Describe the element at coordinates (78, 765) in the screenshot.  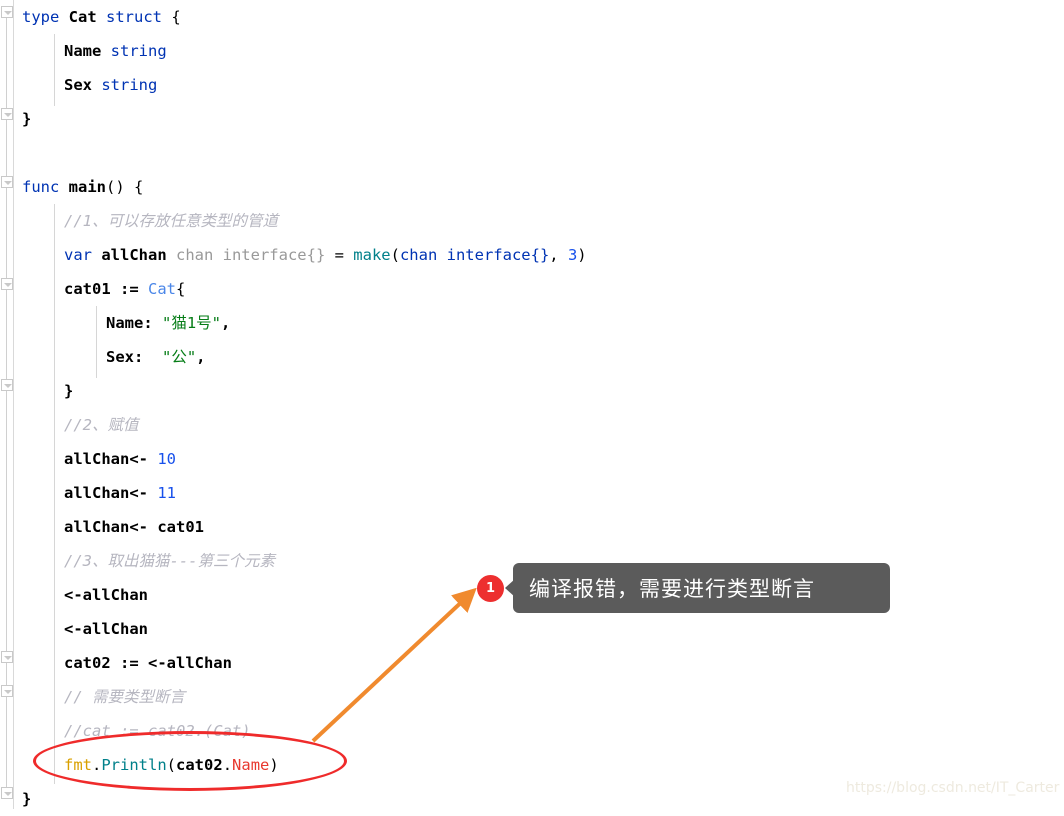
I see `code-token: fmt` at that location.